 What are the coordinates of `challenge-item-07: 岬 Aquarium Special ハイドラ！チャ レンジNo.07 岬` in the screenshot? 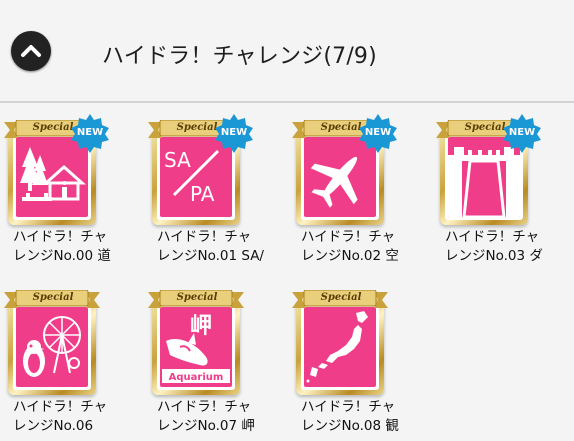 It's located at (214, 361).